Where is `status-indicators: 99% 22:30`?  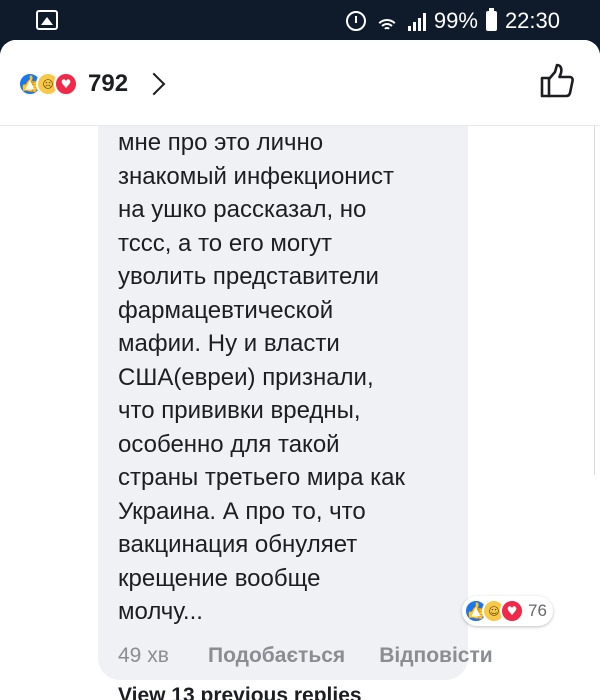
status-indicators: 99% 22:30 is located at coordinates (452, 21).